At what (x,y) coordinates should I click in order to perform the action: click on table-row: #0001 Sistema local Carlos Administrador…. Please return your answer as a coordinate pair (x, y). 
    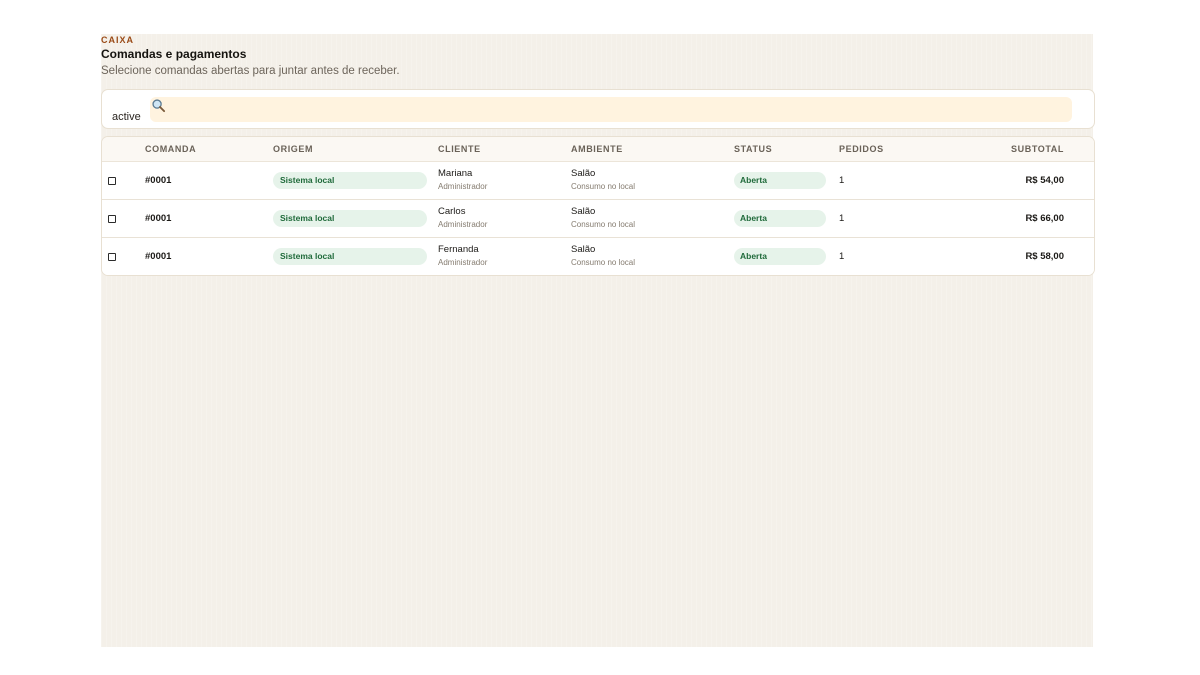
    Looking at the image, I should click on (598, 219).